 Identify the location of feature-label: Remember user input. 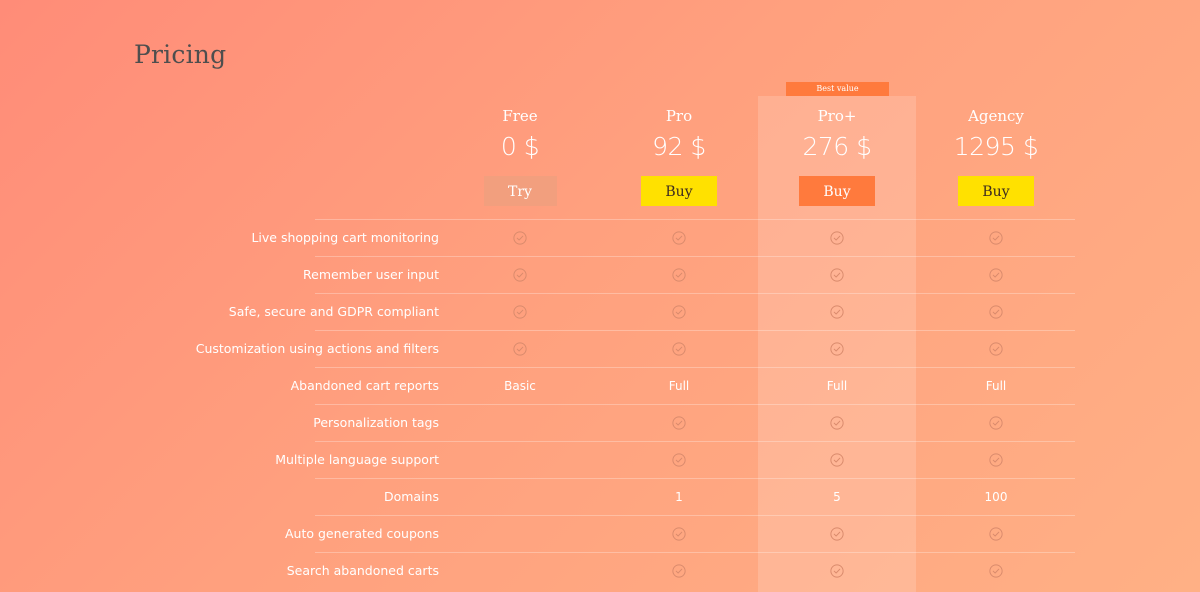
(371, 274).